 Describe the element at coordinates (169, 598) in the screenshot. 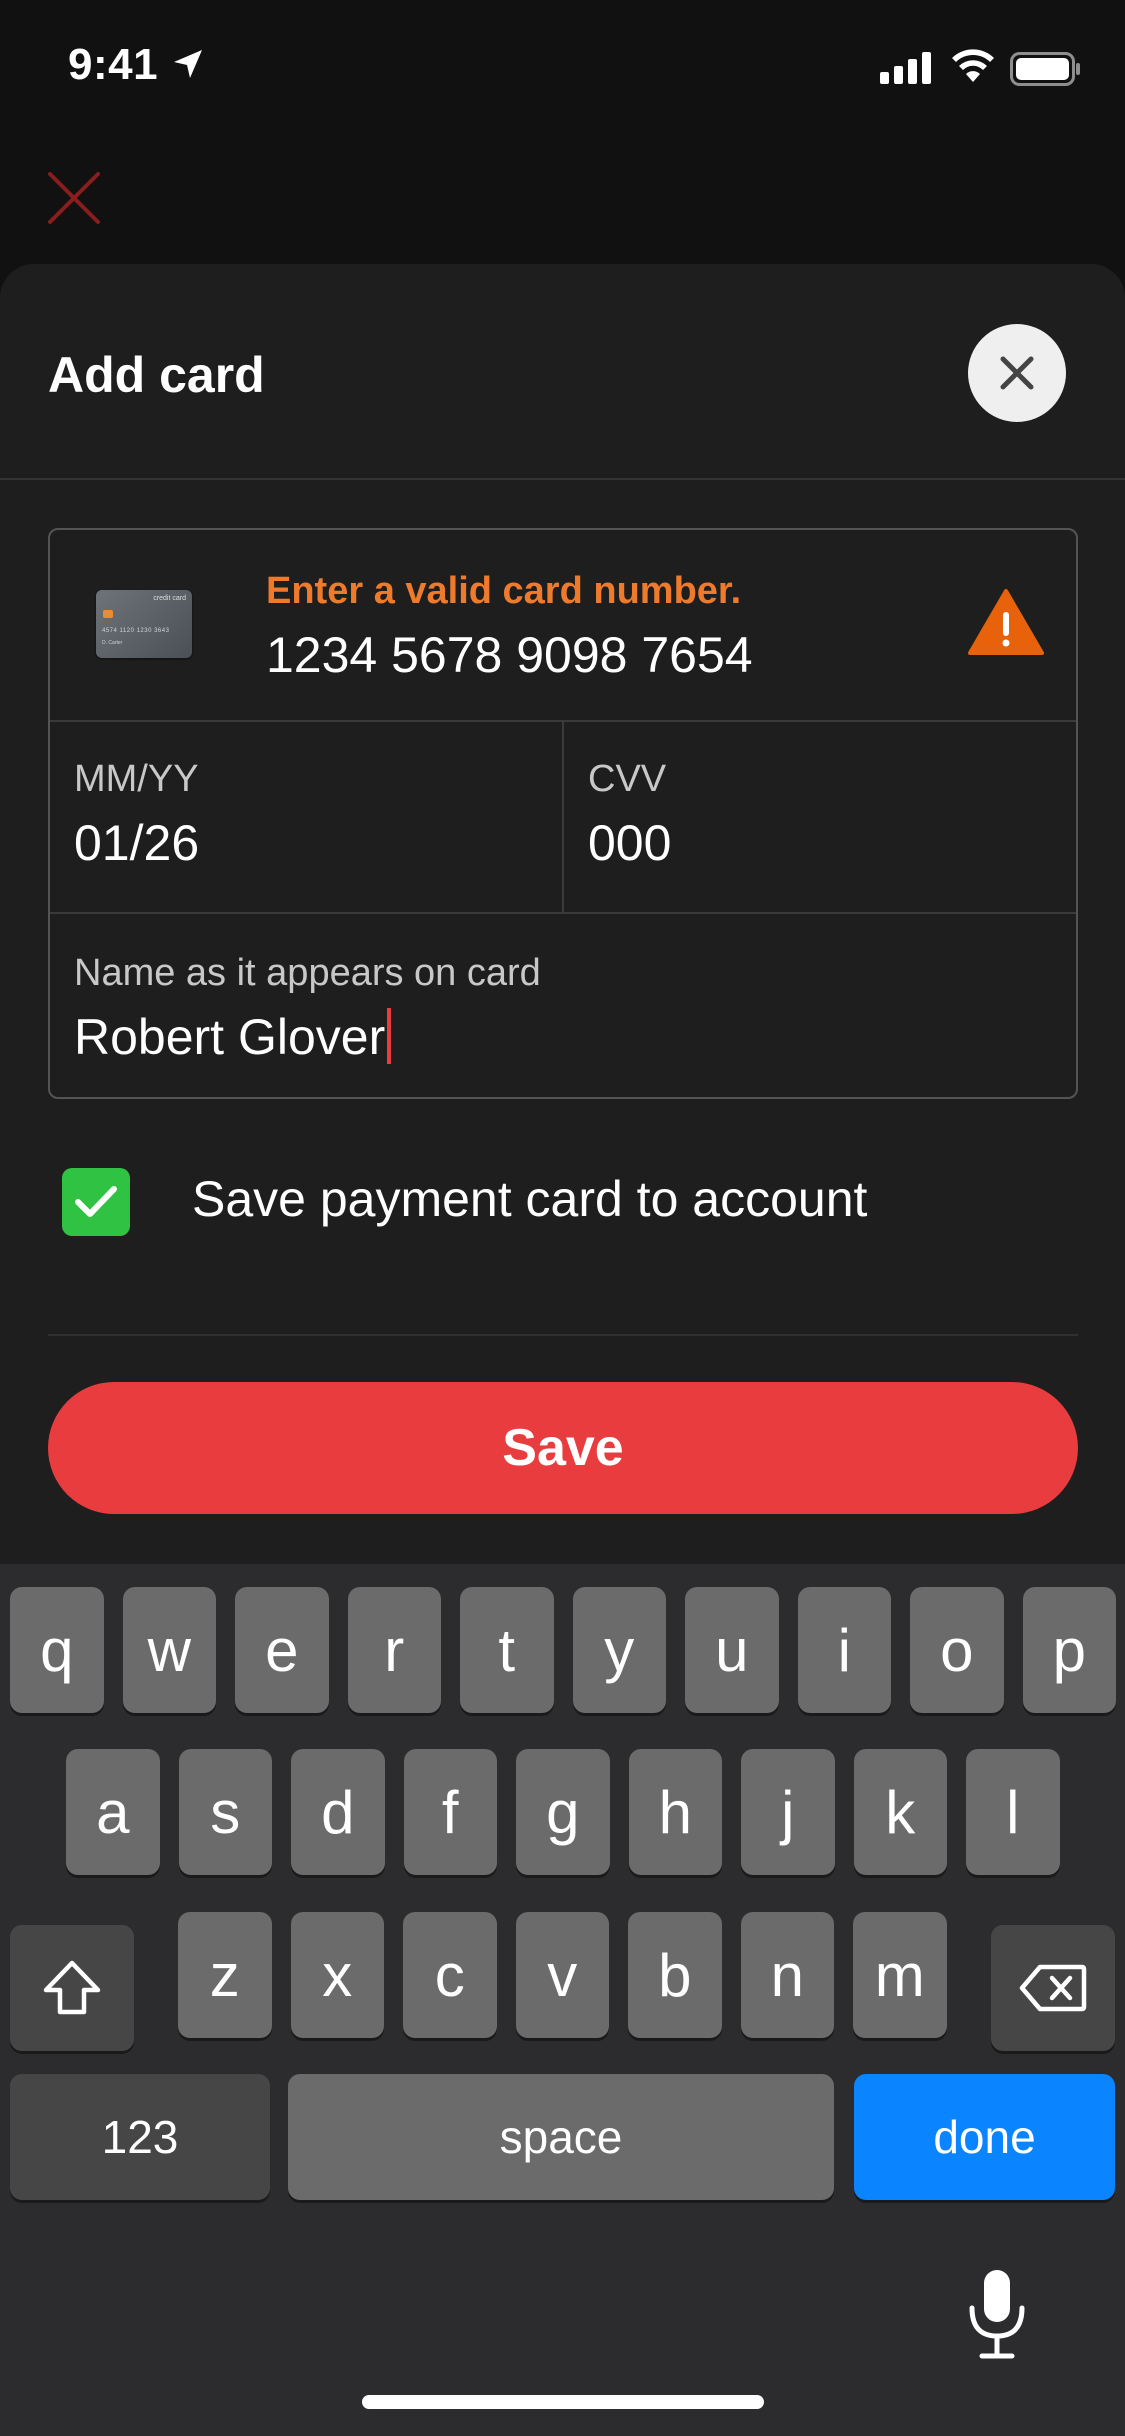

I see `card-image-label: credit card` at that location.